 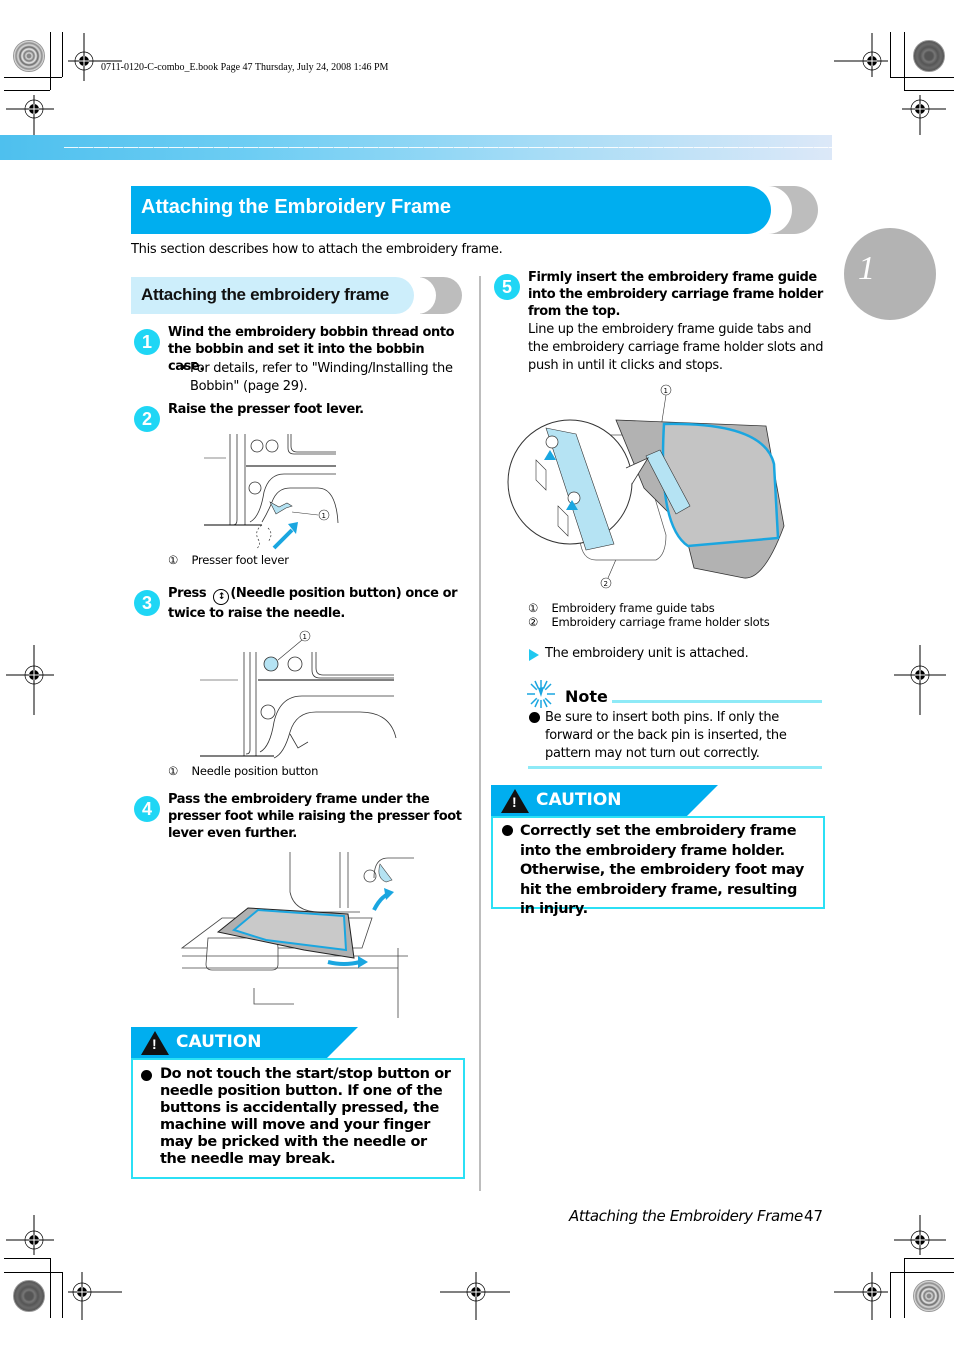 I want to click on caption-text: Presser foot lever, so click(x=240, y=560).